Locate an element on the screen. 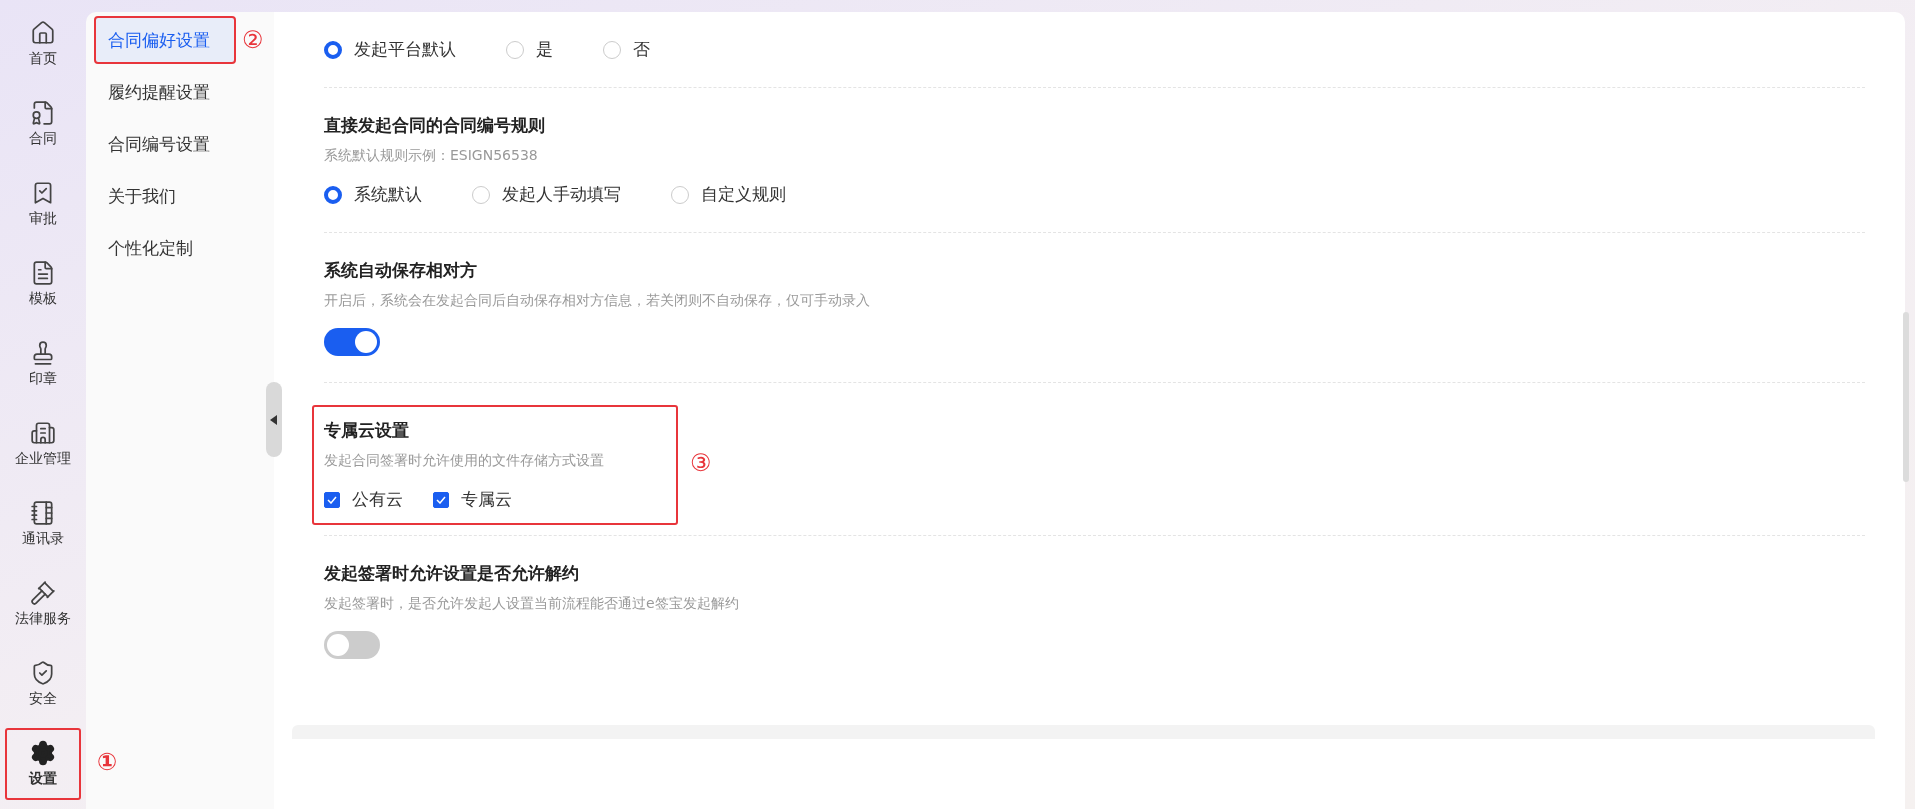 The height and width of the screenshot is (809, 1915). checkbox-option: 公有云 is located at coordinates (363, 499).